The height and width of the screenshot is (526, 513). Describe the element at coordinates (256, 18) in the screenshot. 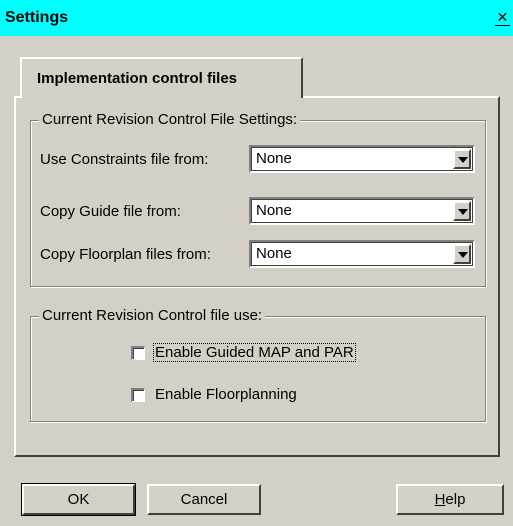

I see `title-bar: Settings ✕` at that location.